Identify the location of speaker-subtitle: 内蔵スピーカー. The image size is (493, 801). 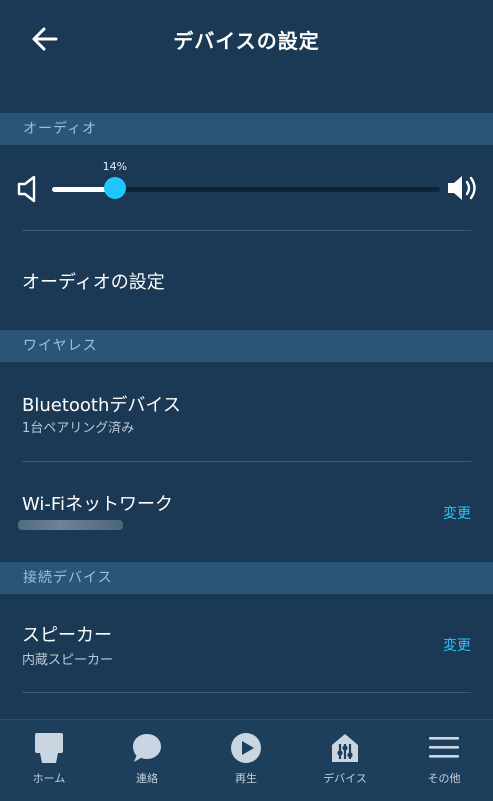
(68, 660).